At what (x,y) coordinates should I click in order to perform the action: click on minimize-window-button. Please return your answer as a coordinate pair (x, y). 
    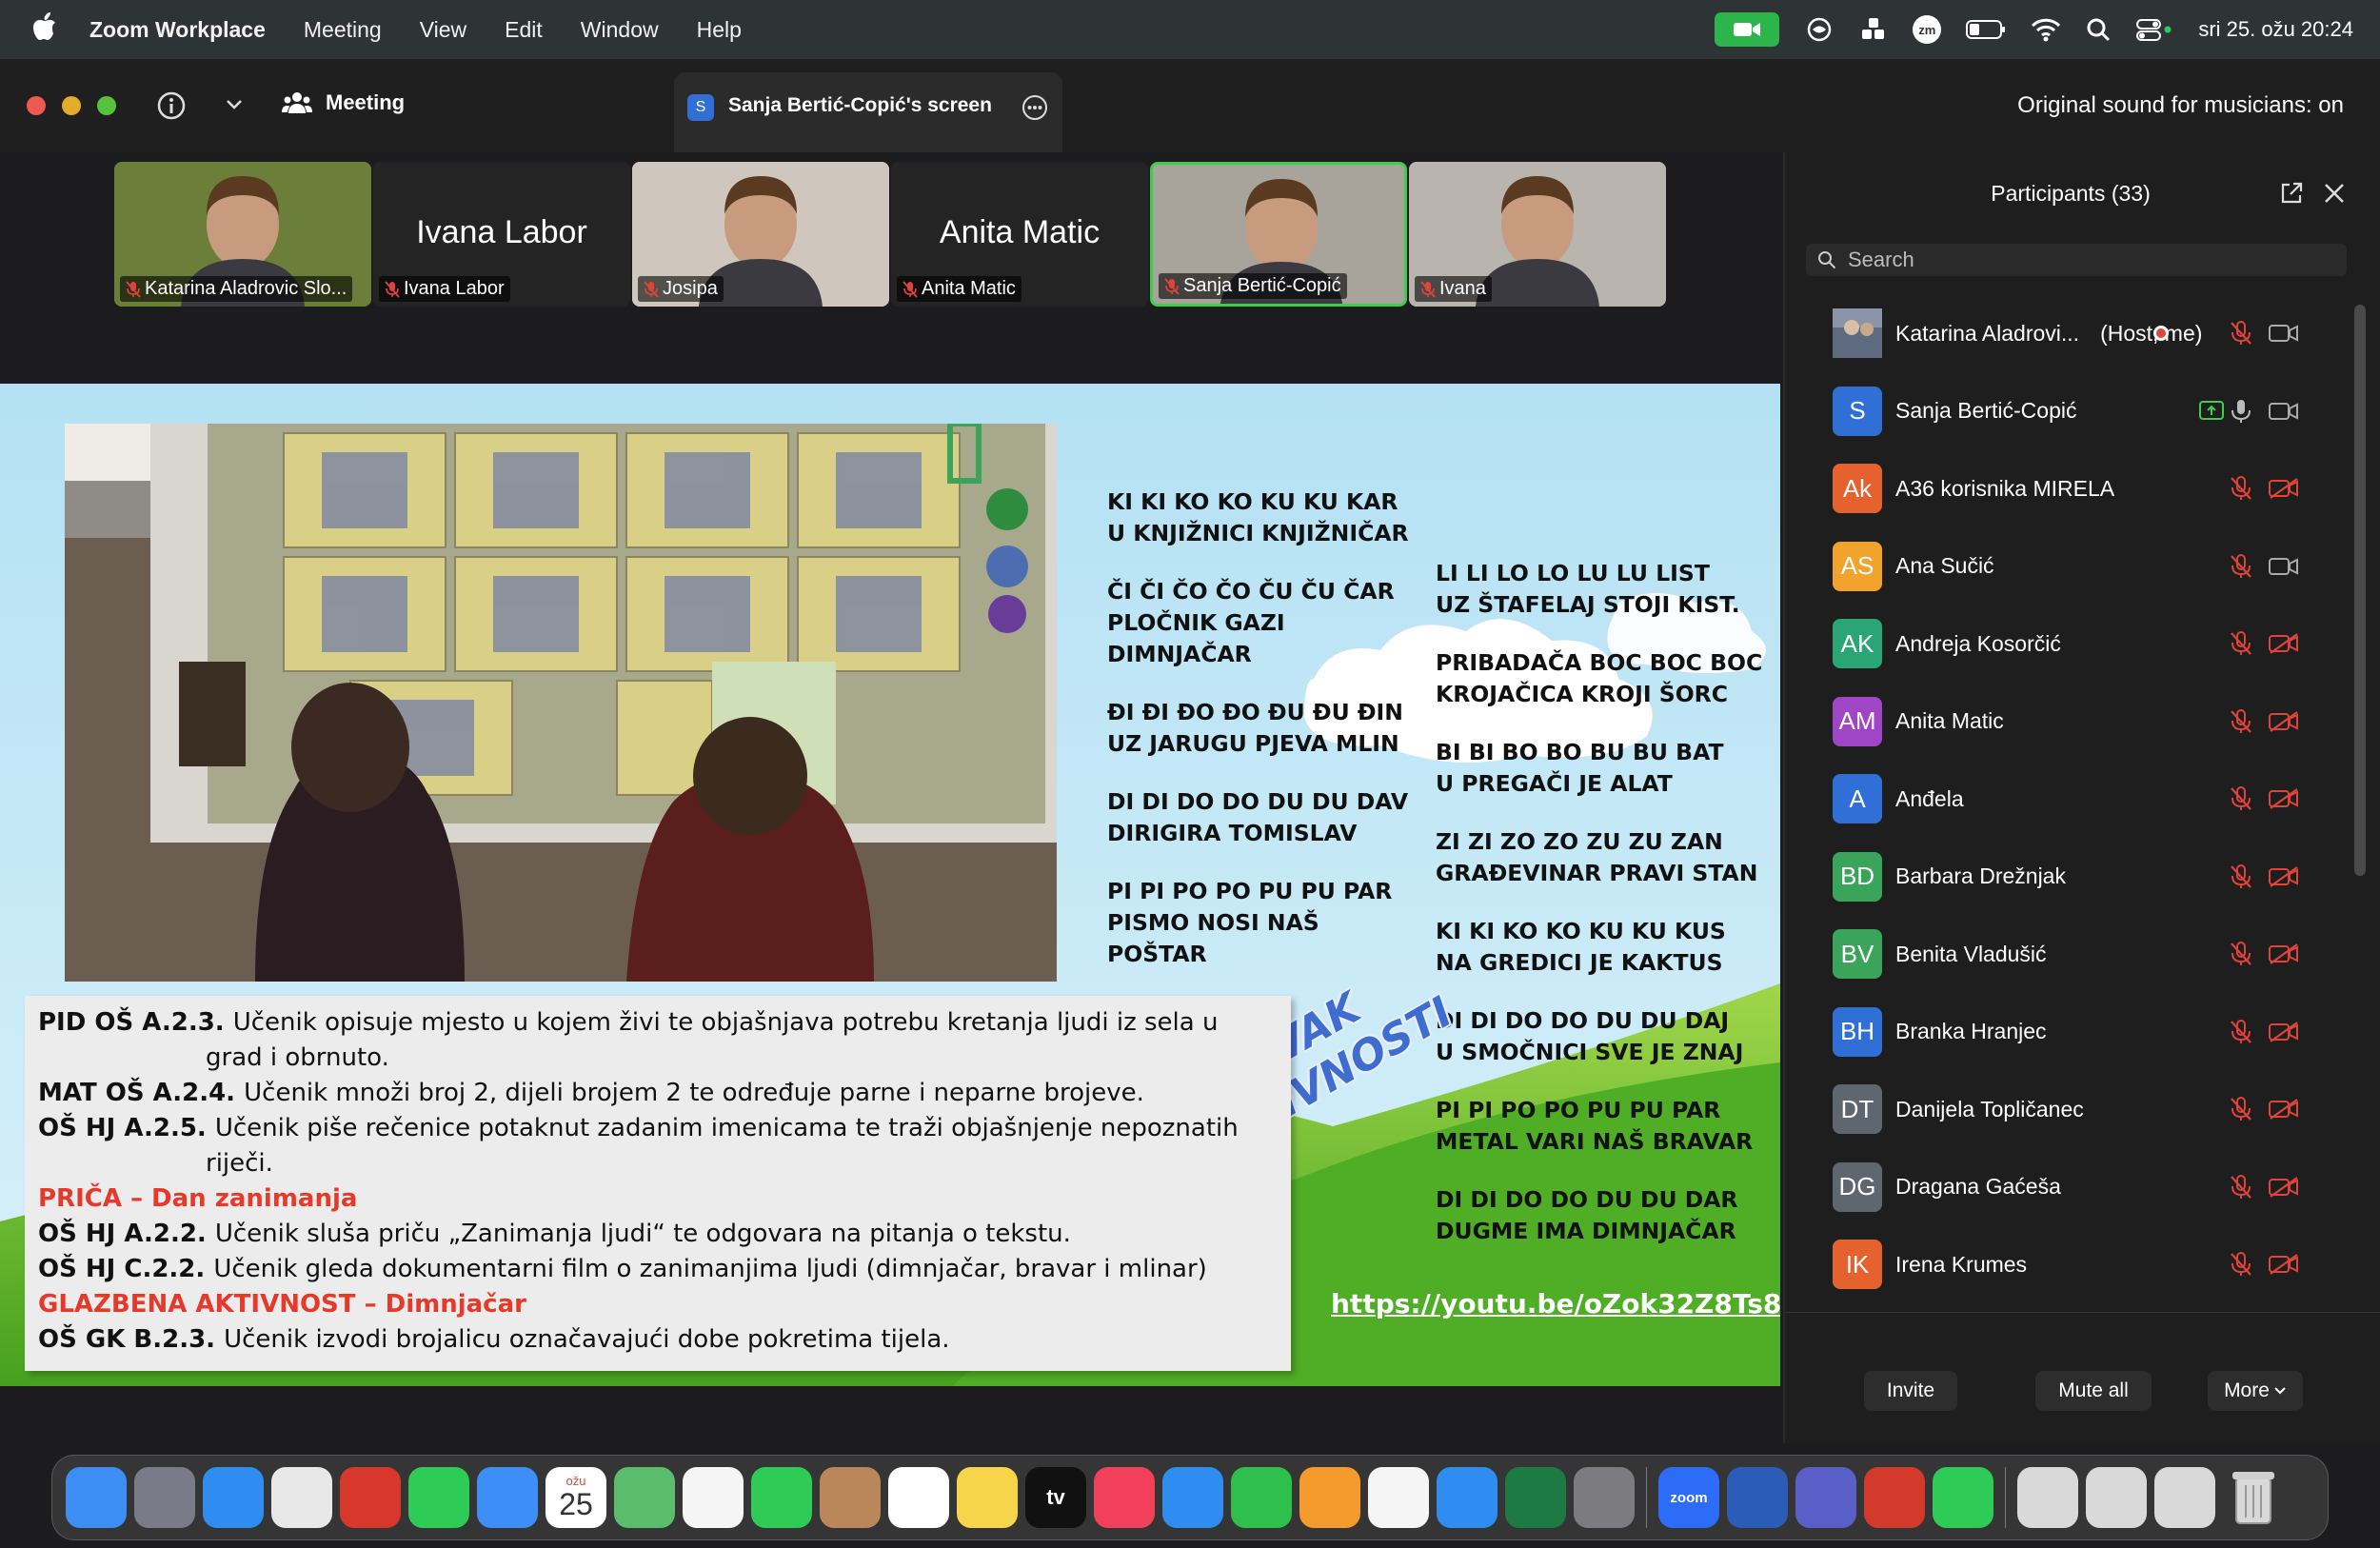
    Looking at the image, I should click on (71, 106).